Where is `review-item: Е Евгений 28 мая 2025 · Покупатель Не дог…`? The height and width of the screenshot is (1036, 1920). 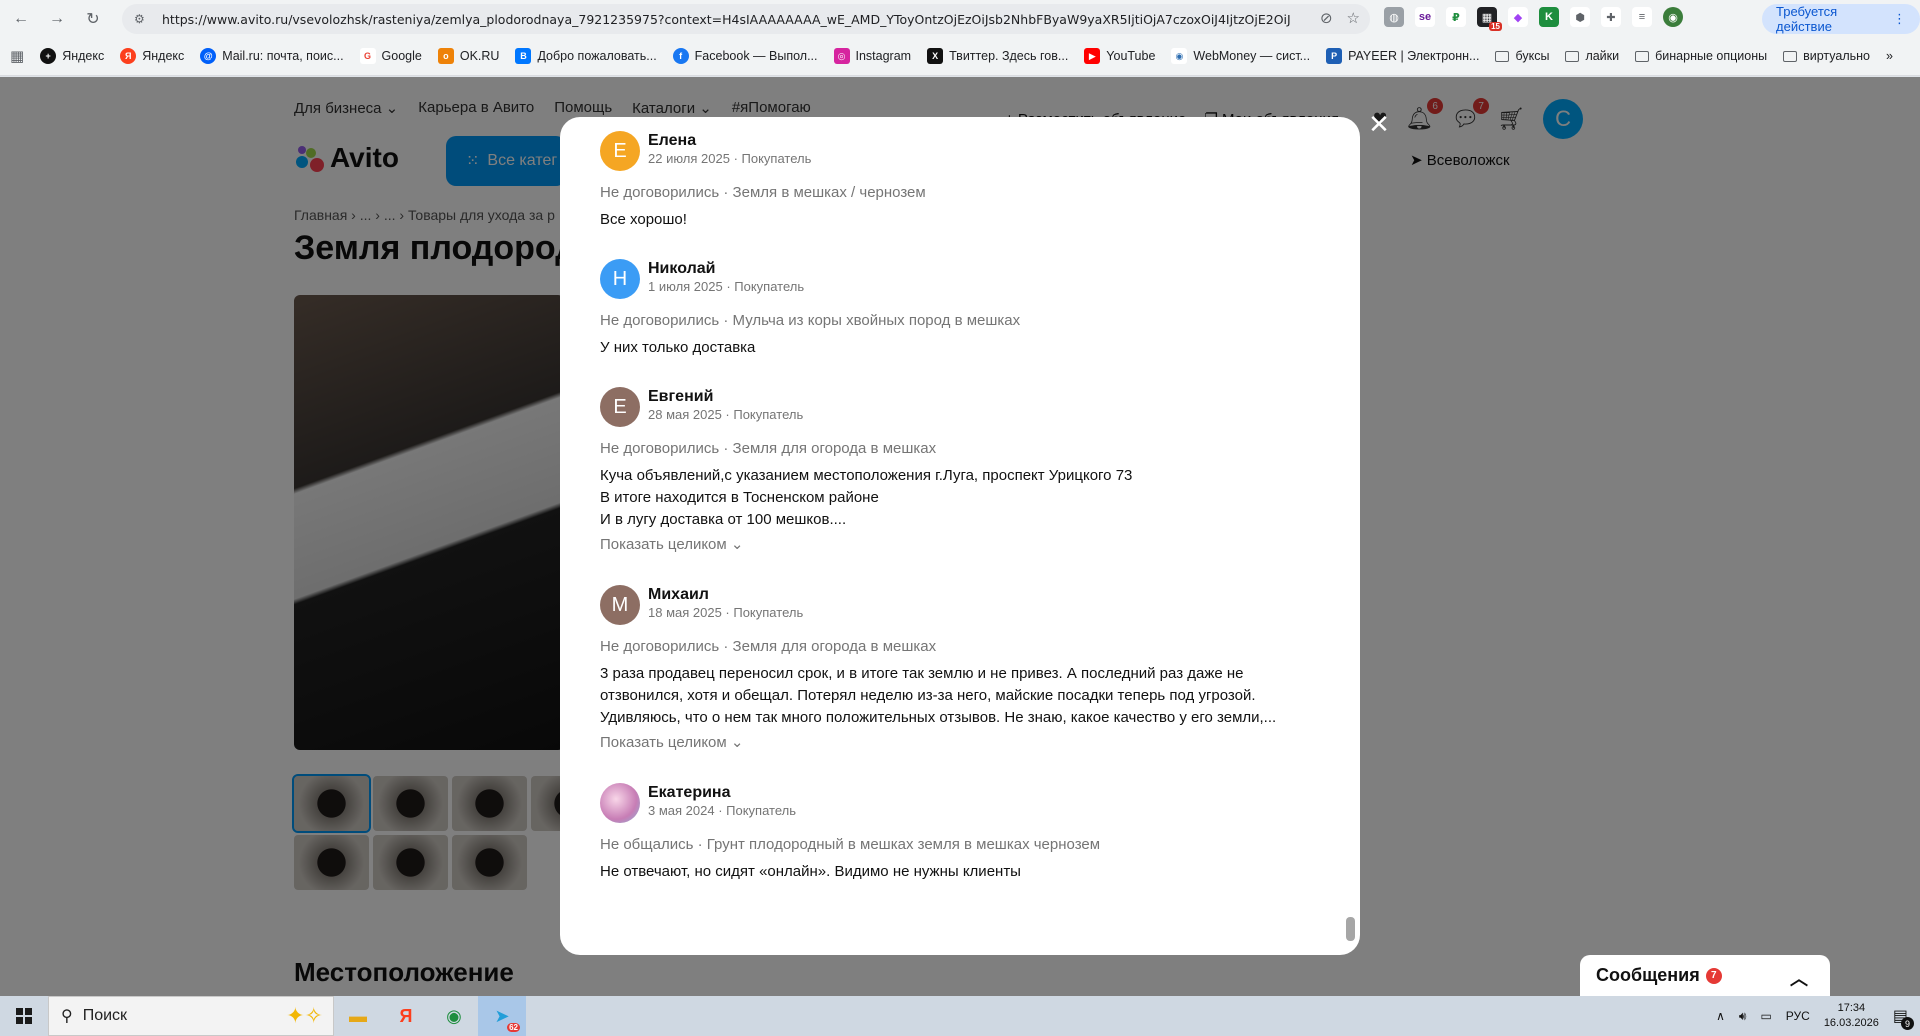 review-item: Е Евгений 28 мая 2025 · Покупатель Не дог… is located at coordinates (960, 470).